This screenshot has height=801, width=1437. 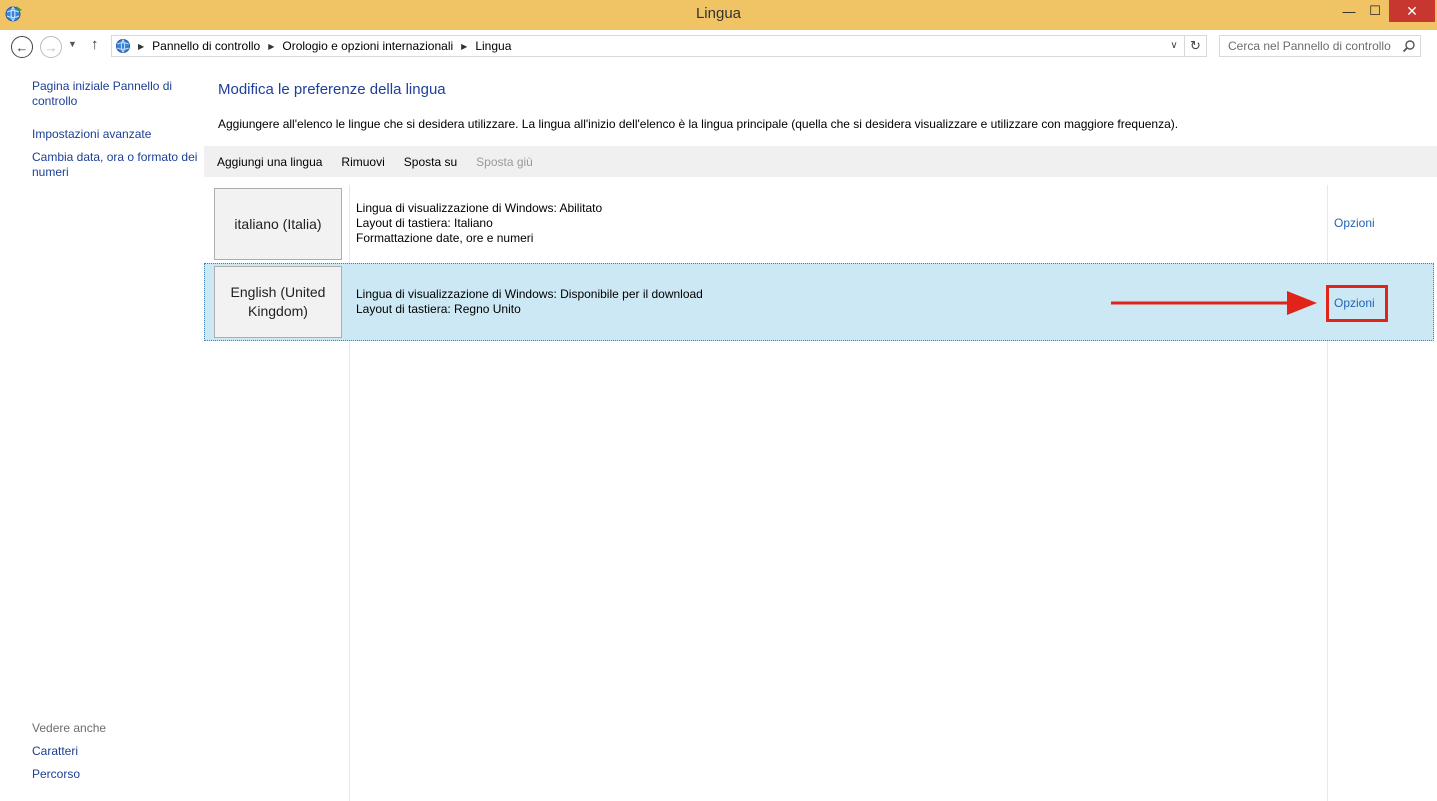 I want to click on search-box, so click(x=1320, y=46).